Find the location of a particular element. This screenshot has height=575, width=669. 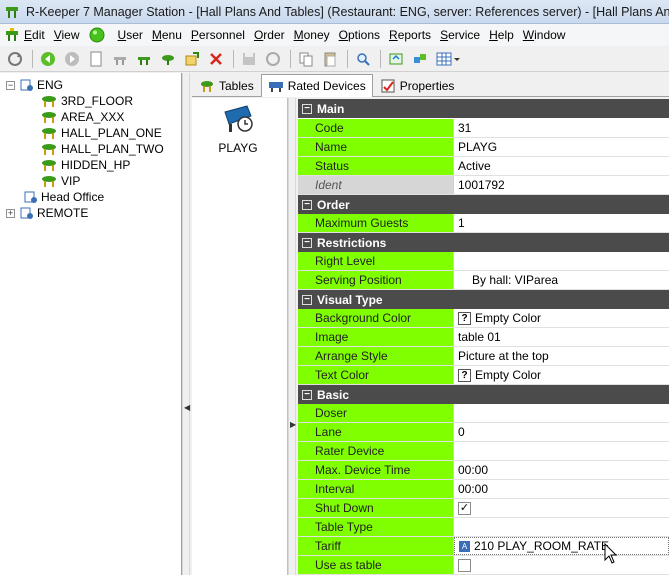

property-value: Picture at the top is located at coordinates (561, 356).